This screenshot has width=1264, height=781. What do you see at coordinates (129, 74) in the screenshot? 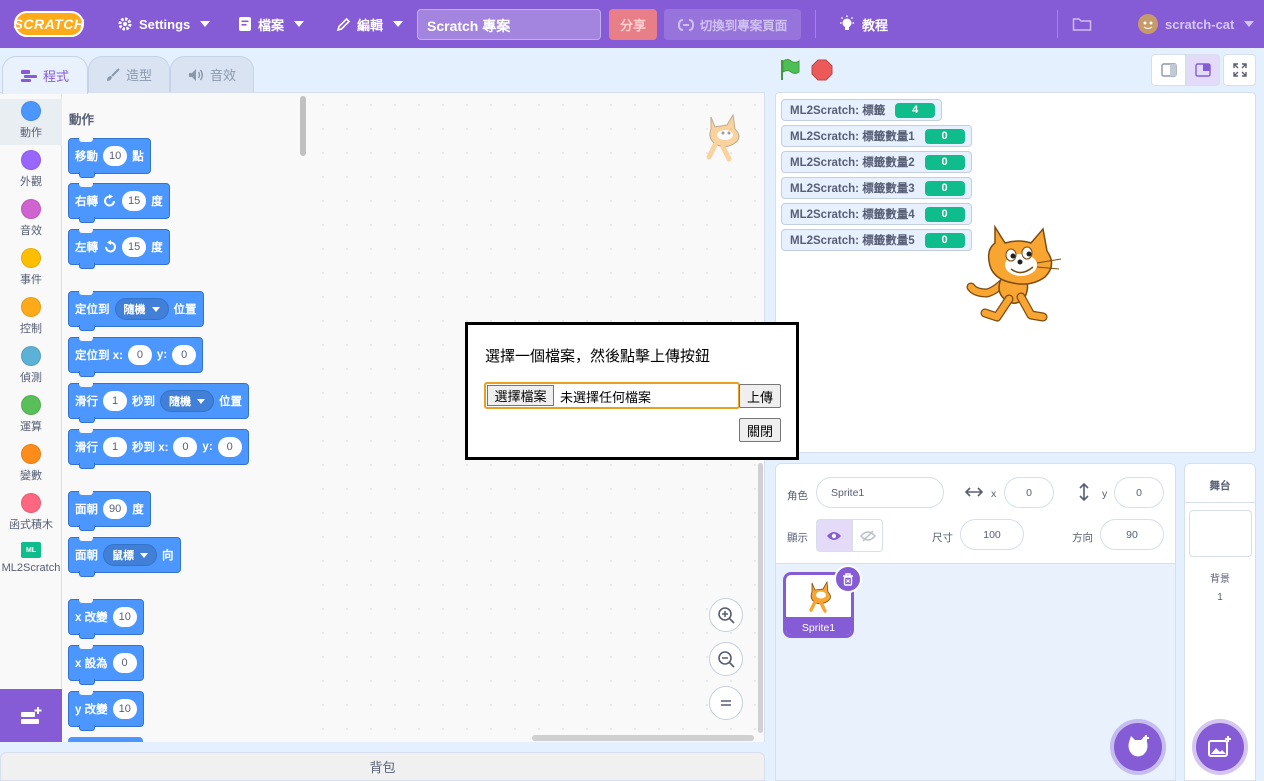
I see `tab-costumes: 造型` at bounding box center [129, 74].